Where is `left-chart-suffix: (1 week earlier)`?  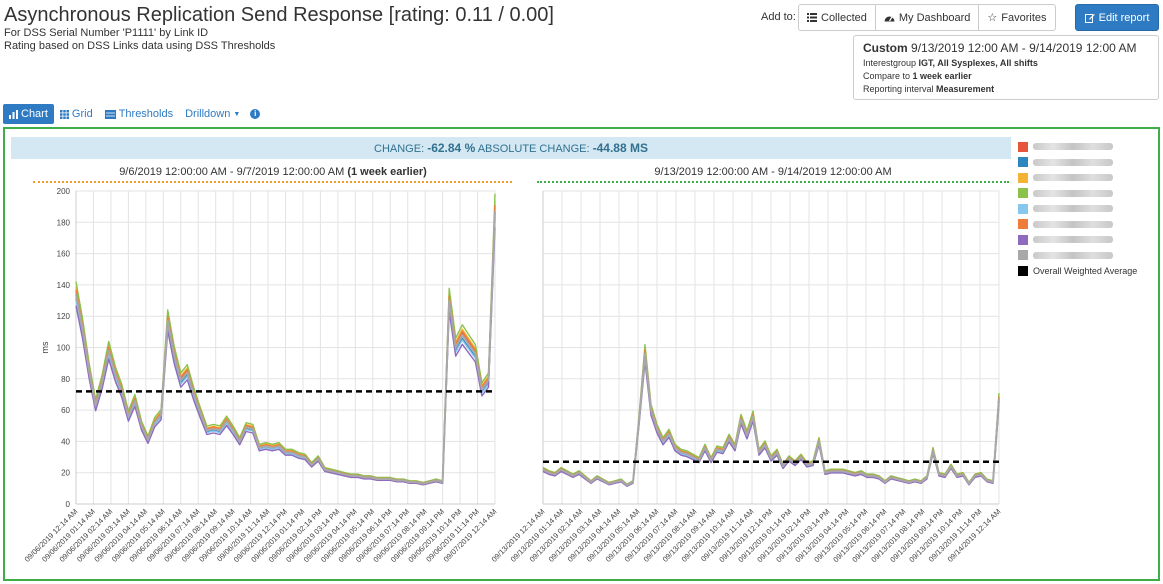
left-chart-suffix: (1 week earlier) is located at coordinates (387, 172).